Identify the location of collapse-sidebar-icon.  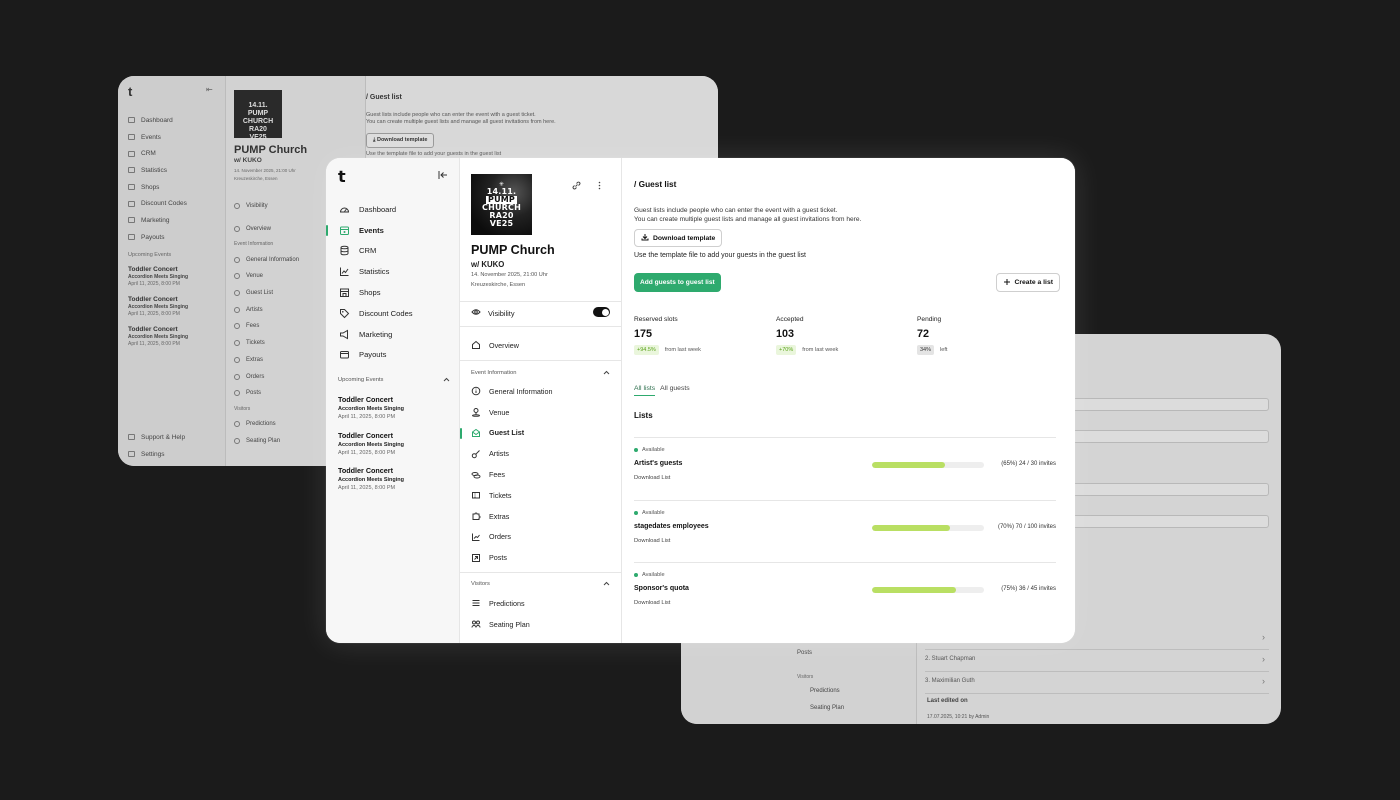
(443, 174).